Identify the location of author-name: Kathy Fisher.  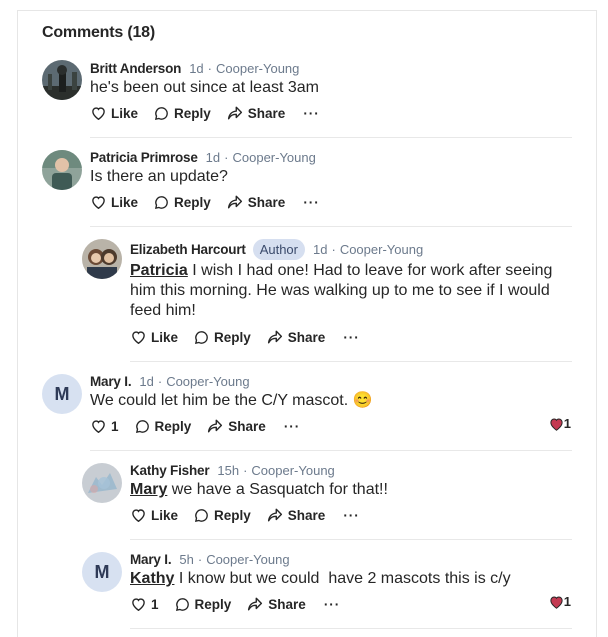
(170, 470).